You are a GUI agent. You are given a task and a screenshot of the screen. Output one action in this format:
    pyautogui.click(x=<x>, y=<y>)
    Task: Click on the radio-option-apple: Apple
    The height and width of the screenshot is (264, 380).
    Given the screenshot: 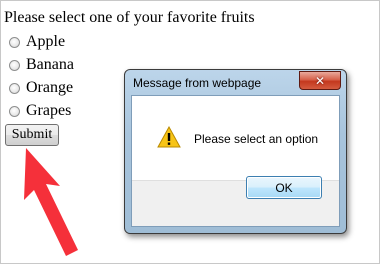 What is the action you would take?
    pyautogui.click(x=37, y=42)
    